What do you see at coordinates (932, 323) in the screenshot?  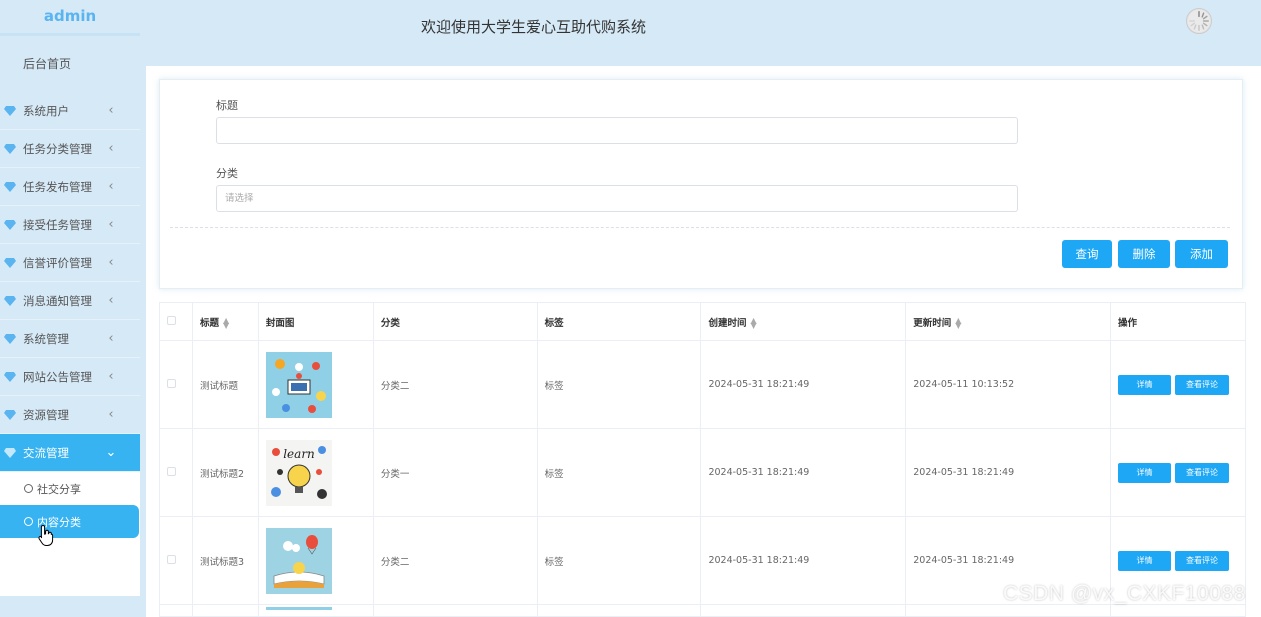 I see `column-header-label: 更新时间` at bounding box center [932, 323].